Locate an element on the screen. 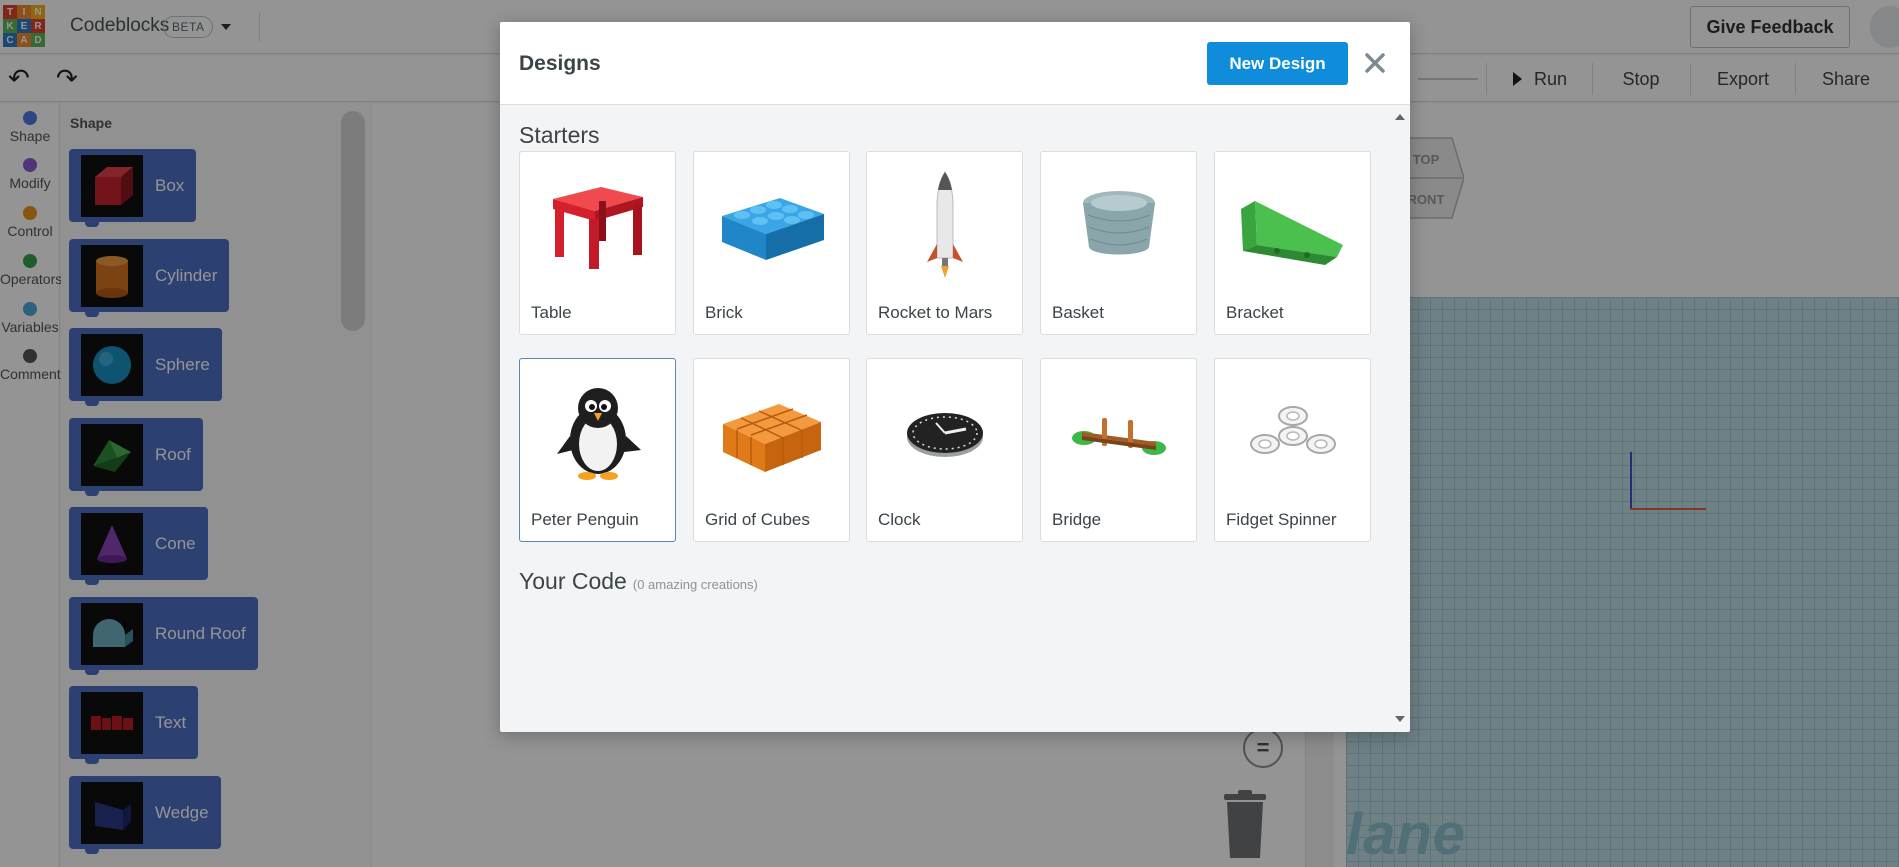  starter-label: Grid of Cubes is located at coordinates (757, 519).